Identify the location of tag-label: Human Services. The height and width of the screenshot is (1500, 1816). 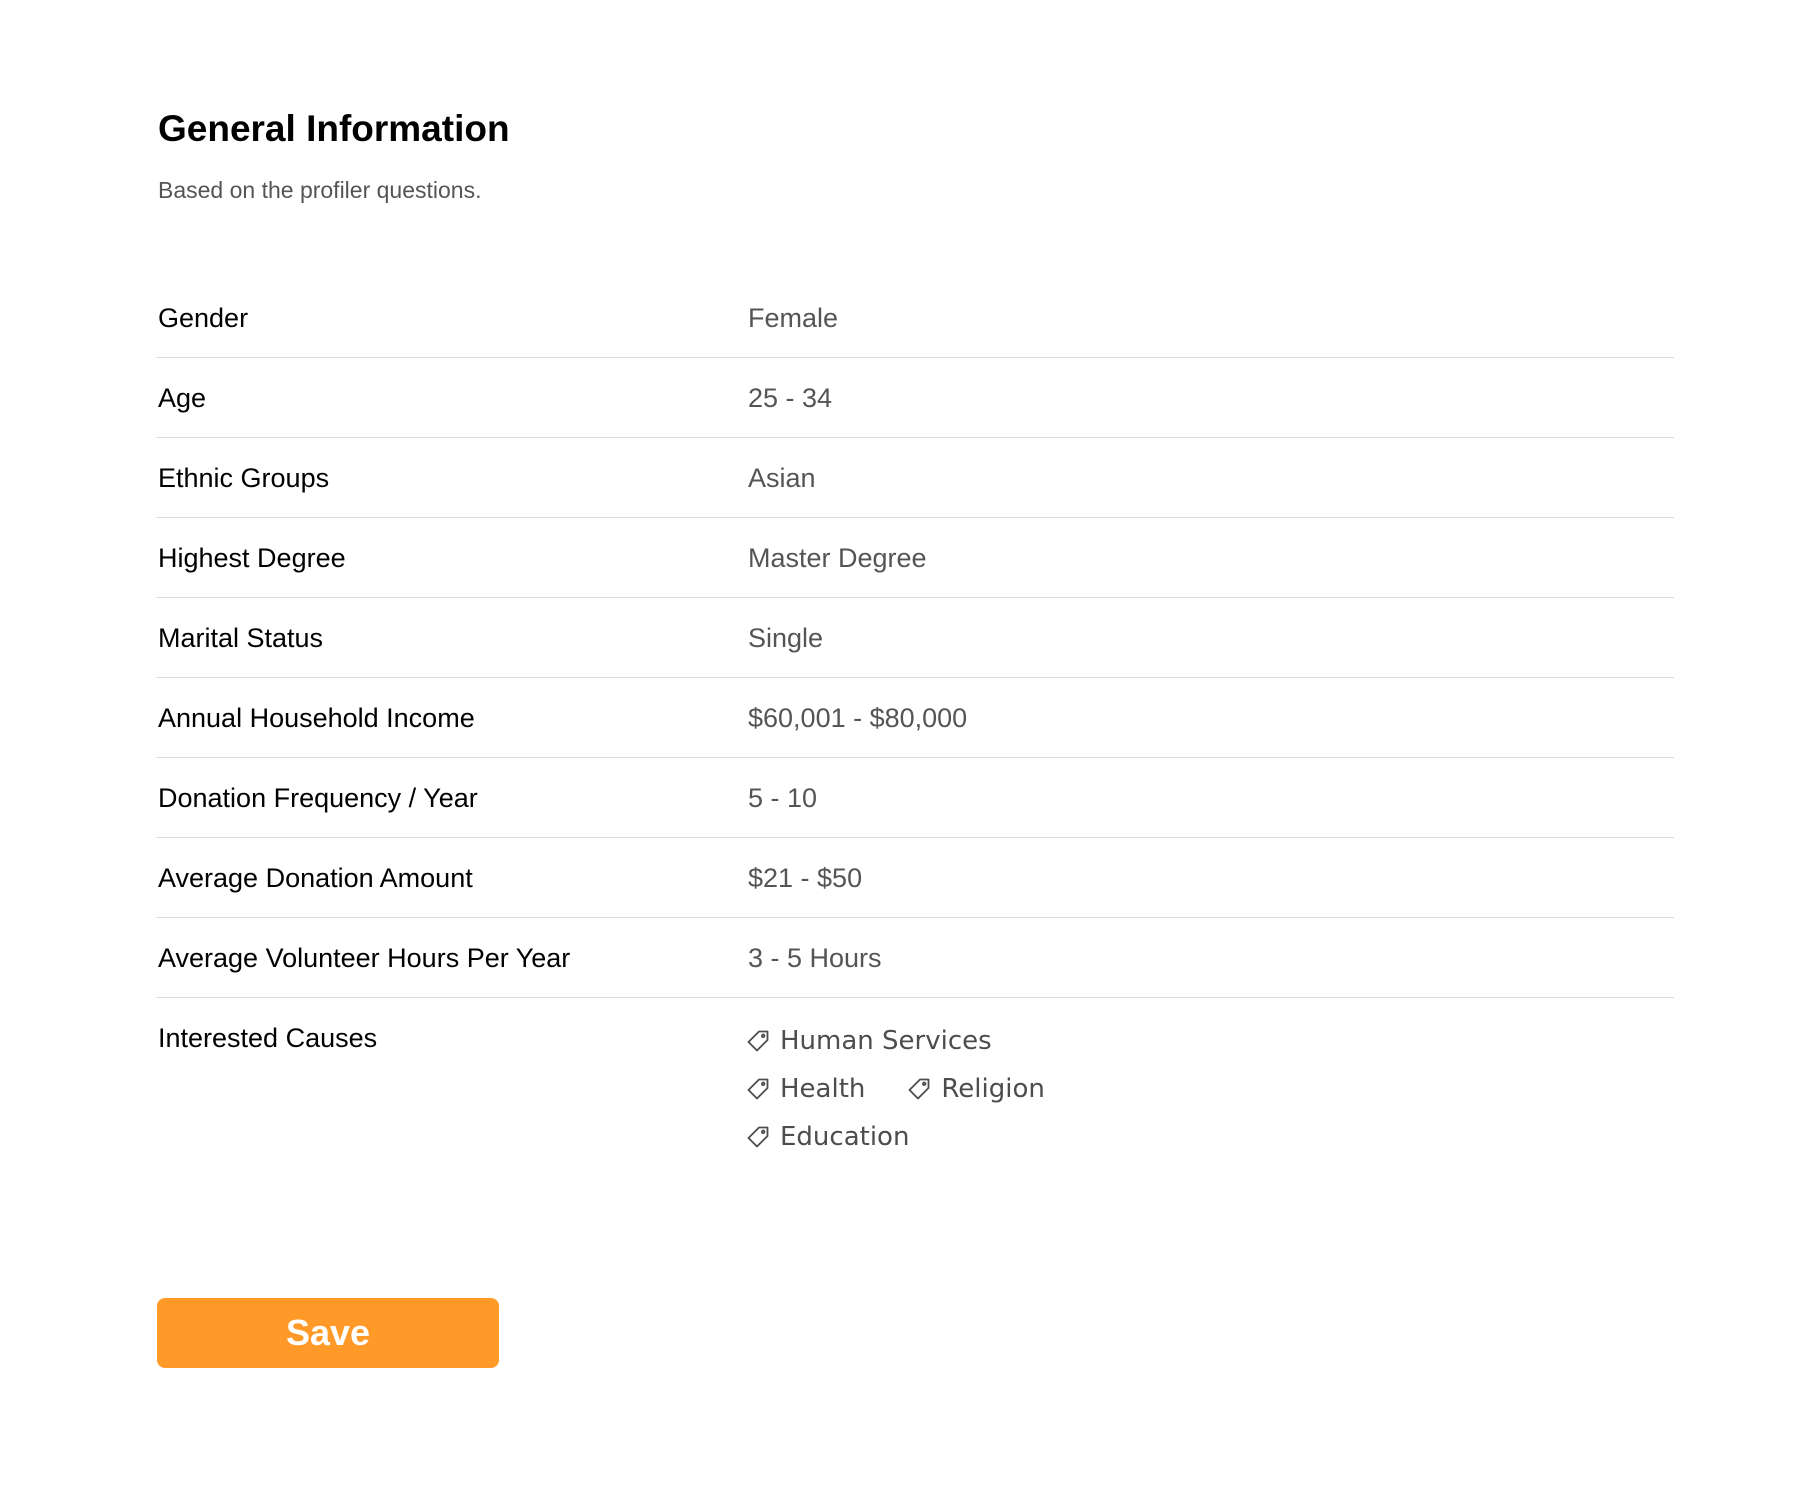
(886, 1041).